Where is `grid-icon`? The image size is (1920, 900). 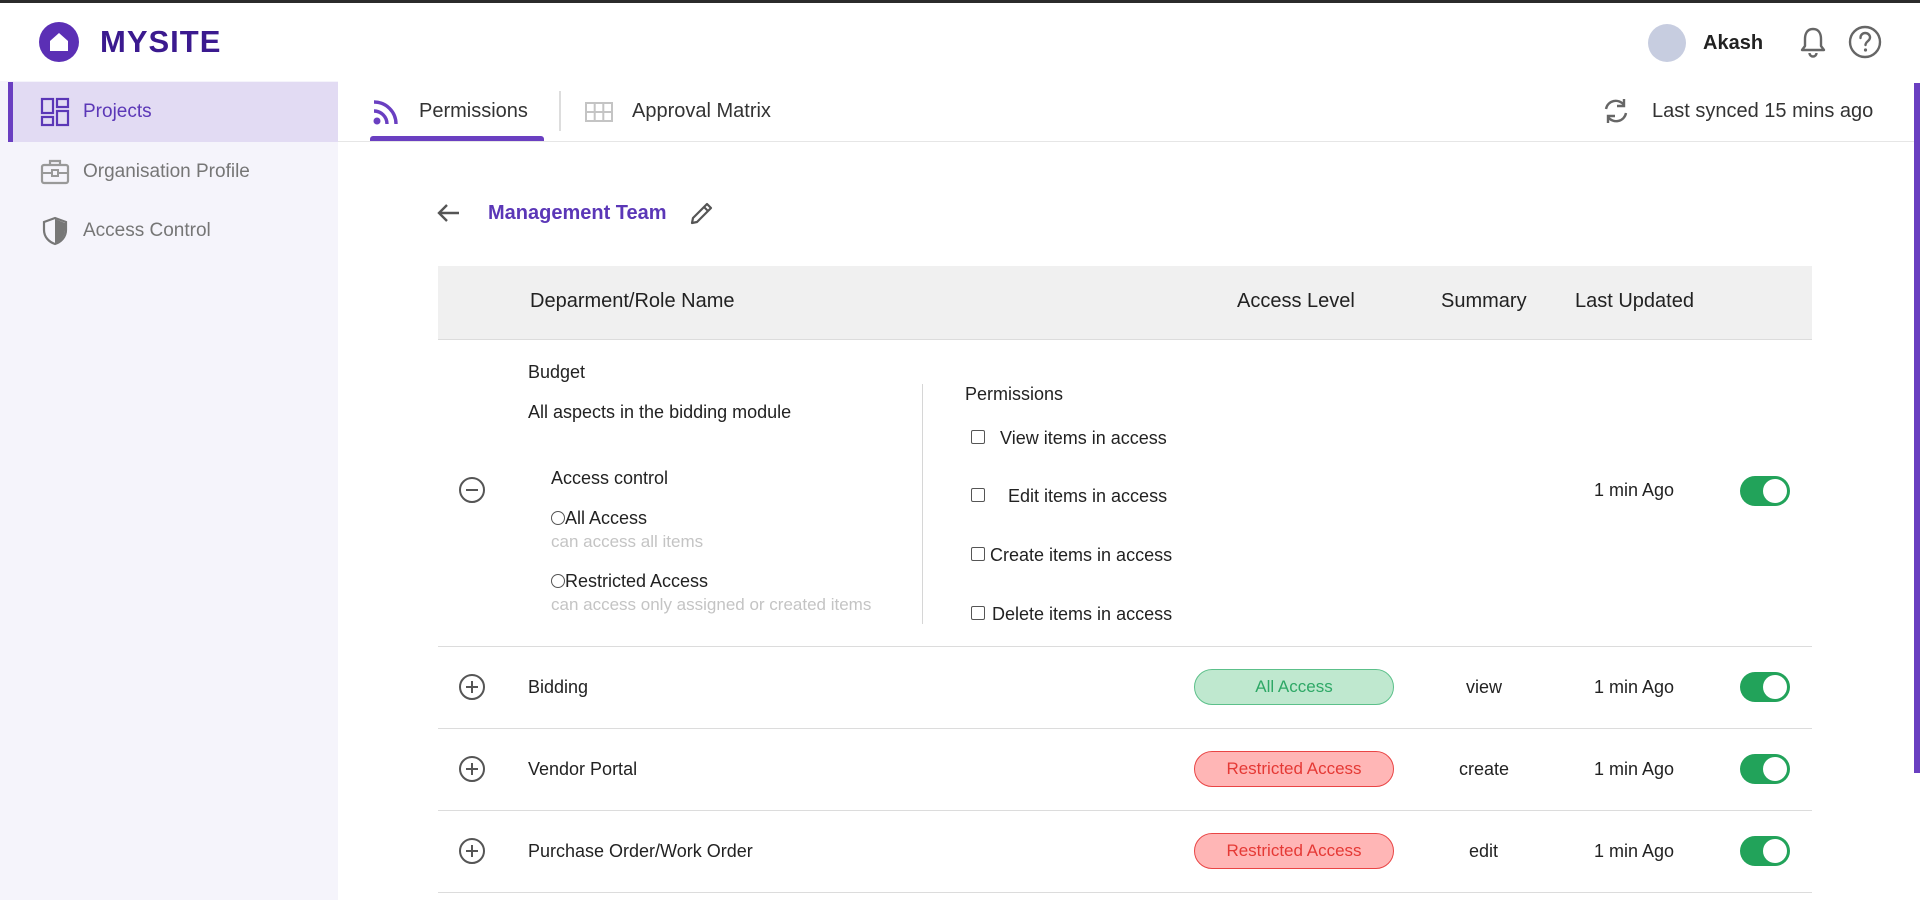 grid-icon is located at coordinates (599, 111).